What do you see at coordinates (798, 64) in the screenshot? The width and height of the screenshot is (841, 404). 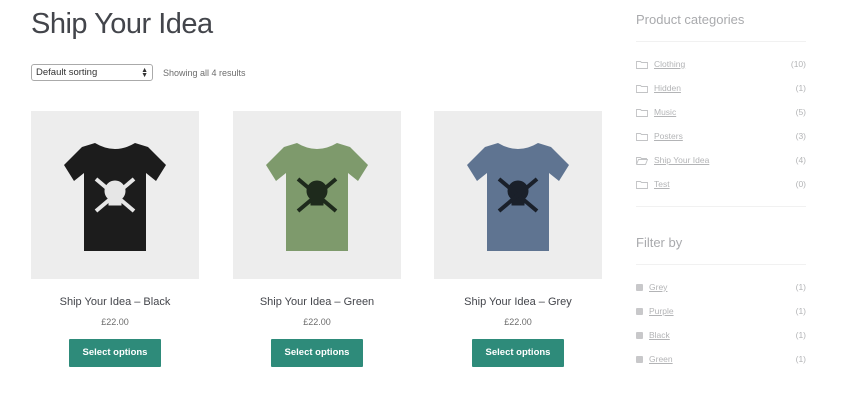 I see `category-count: (10)` at bounding box center [798, 64].